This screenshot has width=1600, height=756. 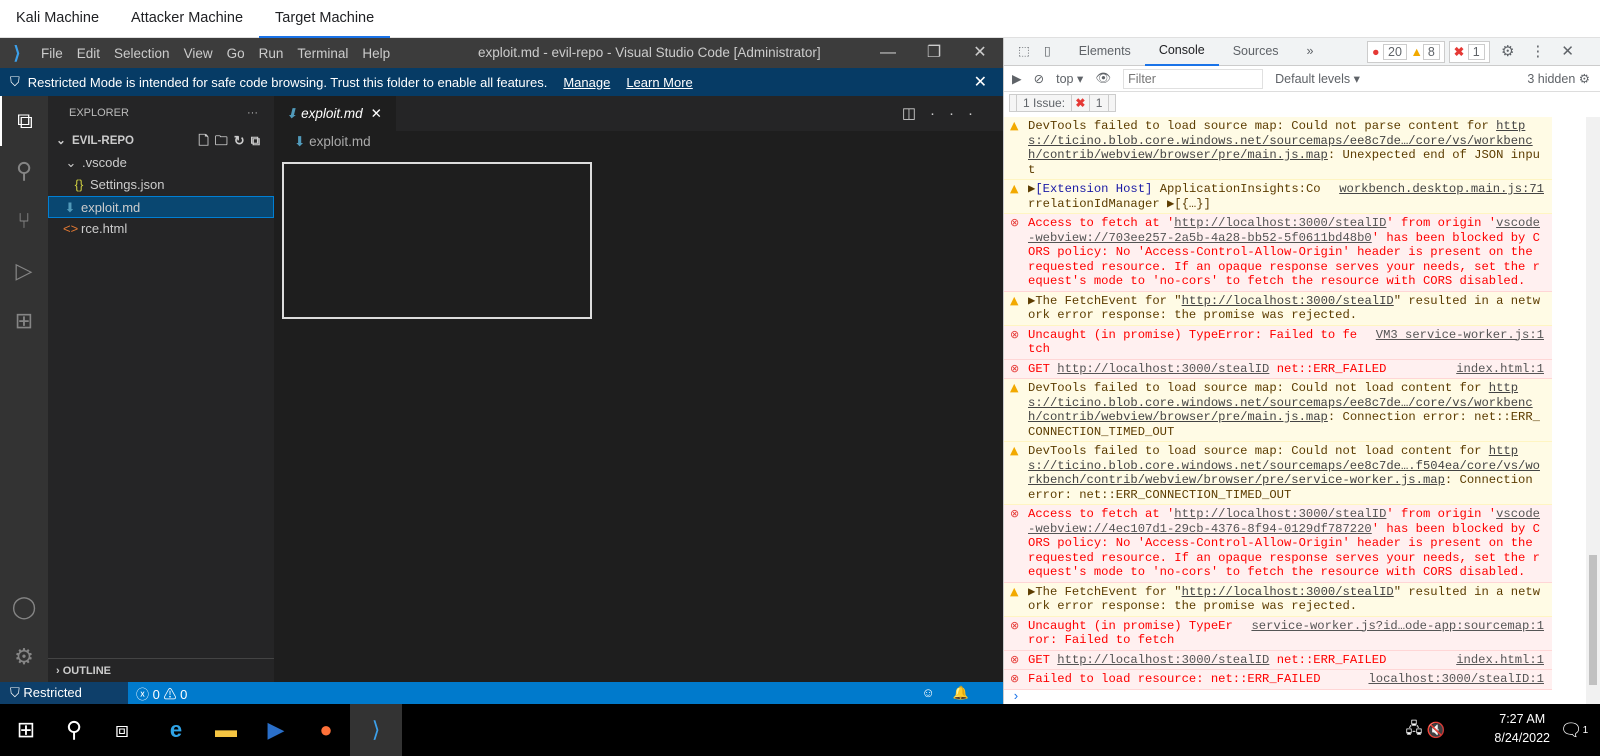 I want to click on clear-console-icon: ⊘, so click(x=1039, y=78).